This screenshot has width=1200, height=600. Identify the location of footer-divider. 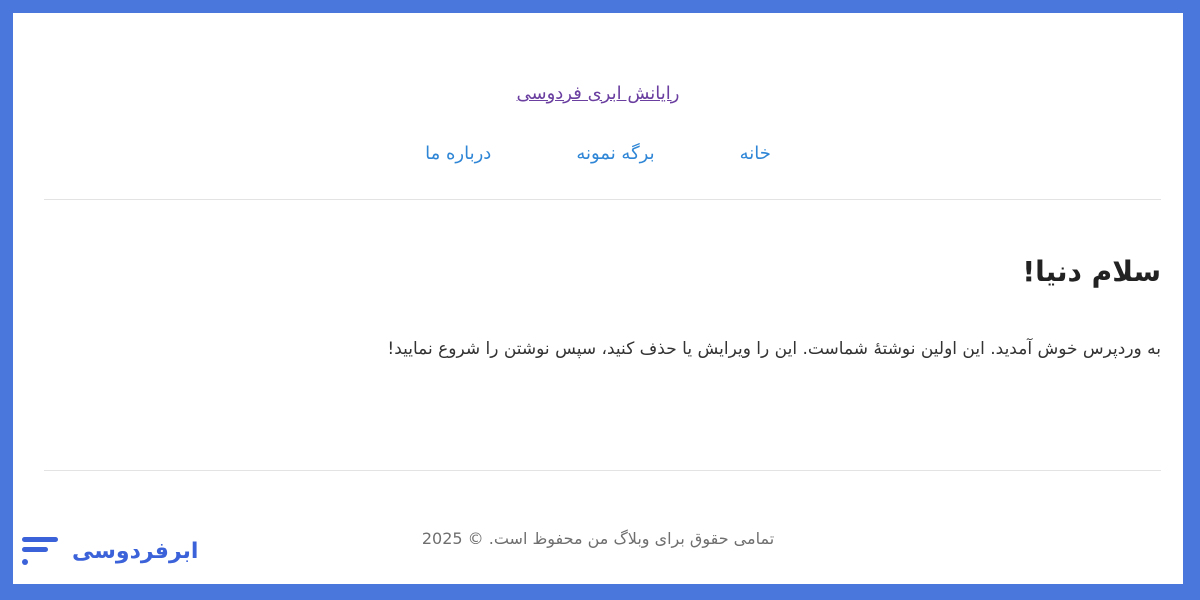
(602, 470).